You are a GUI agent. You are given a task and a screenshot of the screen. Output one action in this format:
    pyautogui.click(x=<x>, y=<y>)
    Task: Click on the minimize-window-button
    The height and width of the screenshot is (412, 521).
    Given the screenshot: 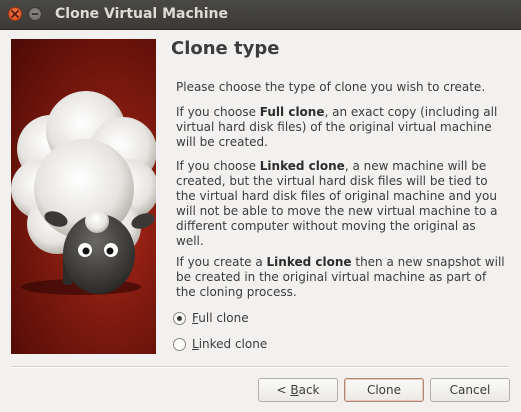 What is the action you would take?
    pyautogui.click(x=35, y=14)
    